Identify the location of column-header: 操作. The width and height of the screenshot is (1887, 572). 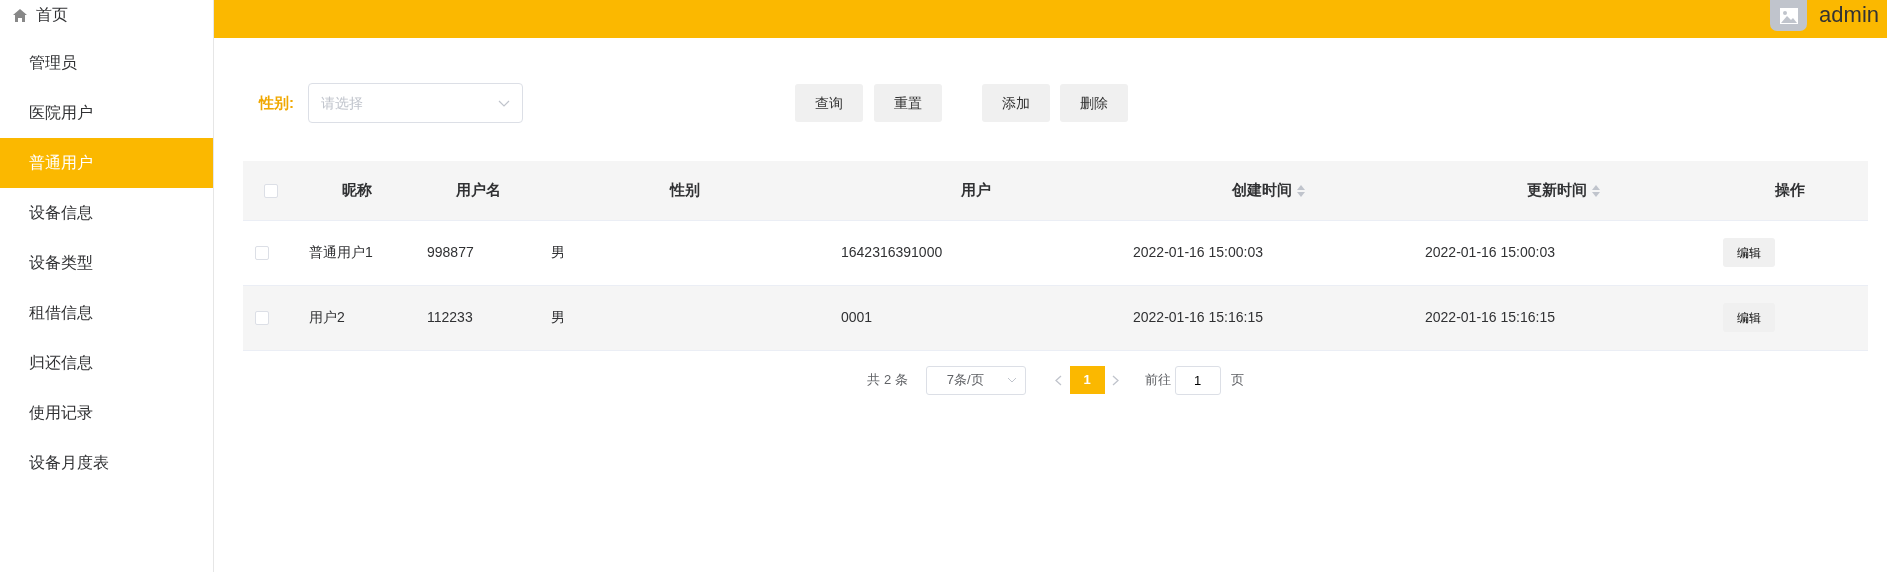
(1790, 190).